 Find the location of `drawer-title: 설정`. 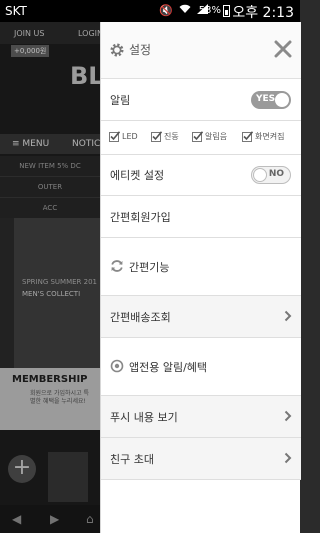

drawer-title: 설정 is located at coordinates (140, 50).